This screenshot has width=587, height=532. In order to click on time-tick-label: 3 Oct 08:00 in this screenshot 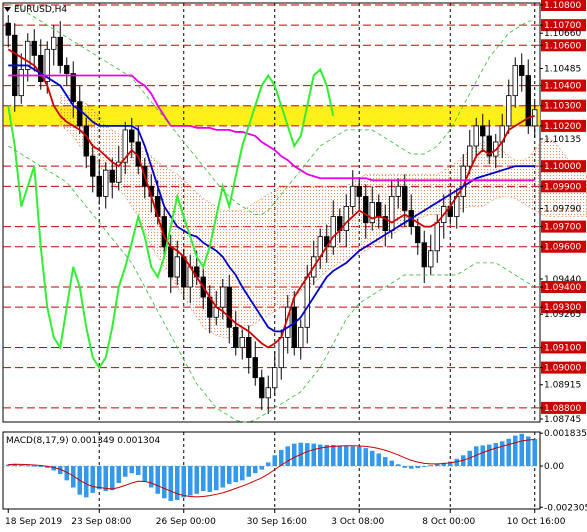, I will do `click(357, 522)`.